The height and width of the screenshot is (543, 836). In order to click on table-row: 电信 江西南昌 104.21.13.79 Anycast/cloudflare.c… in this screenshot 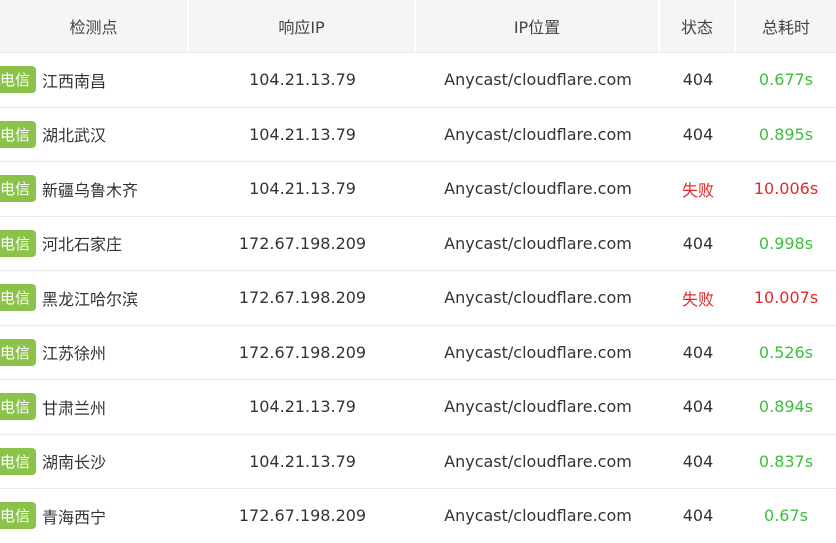, I will do `click(418, 79)`.